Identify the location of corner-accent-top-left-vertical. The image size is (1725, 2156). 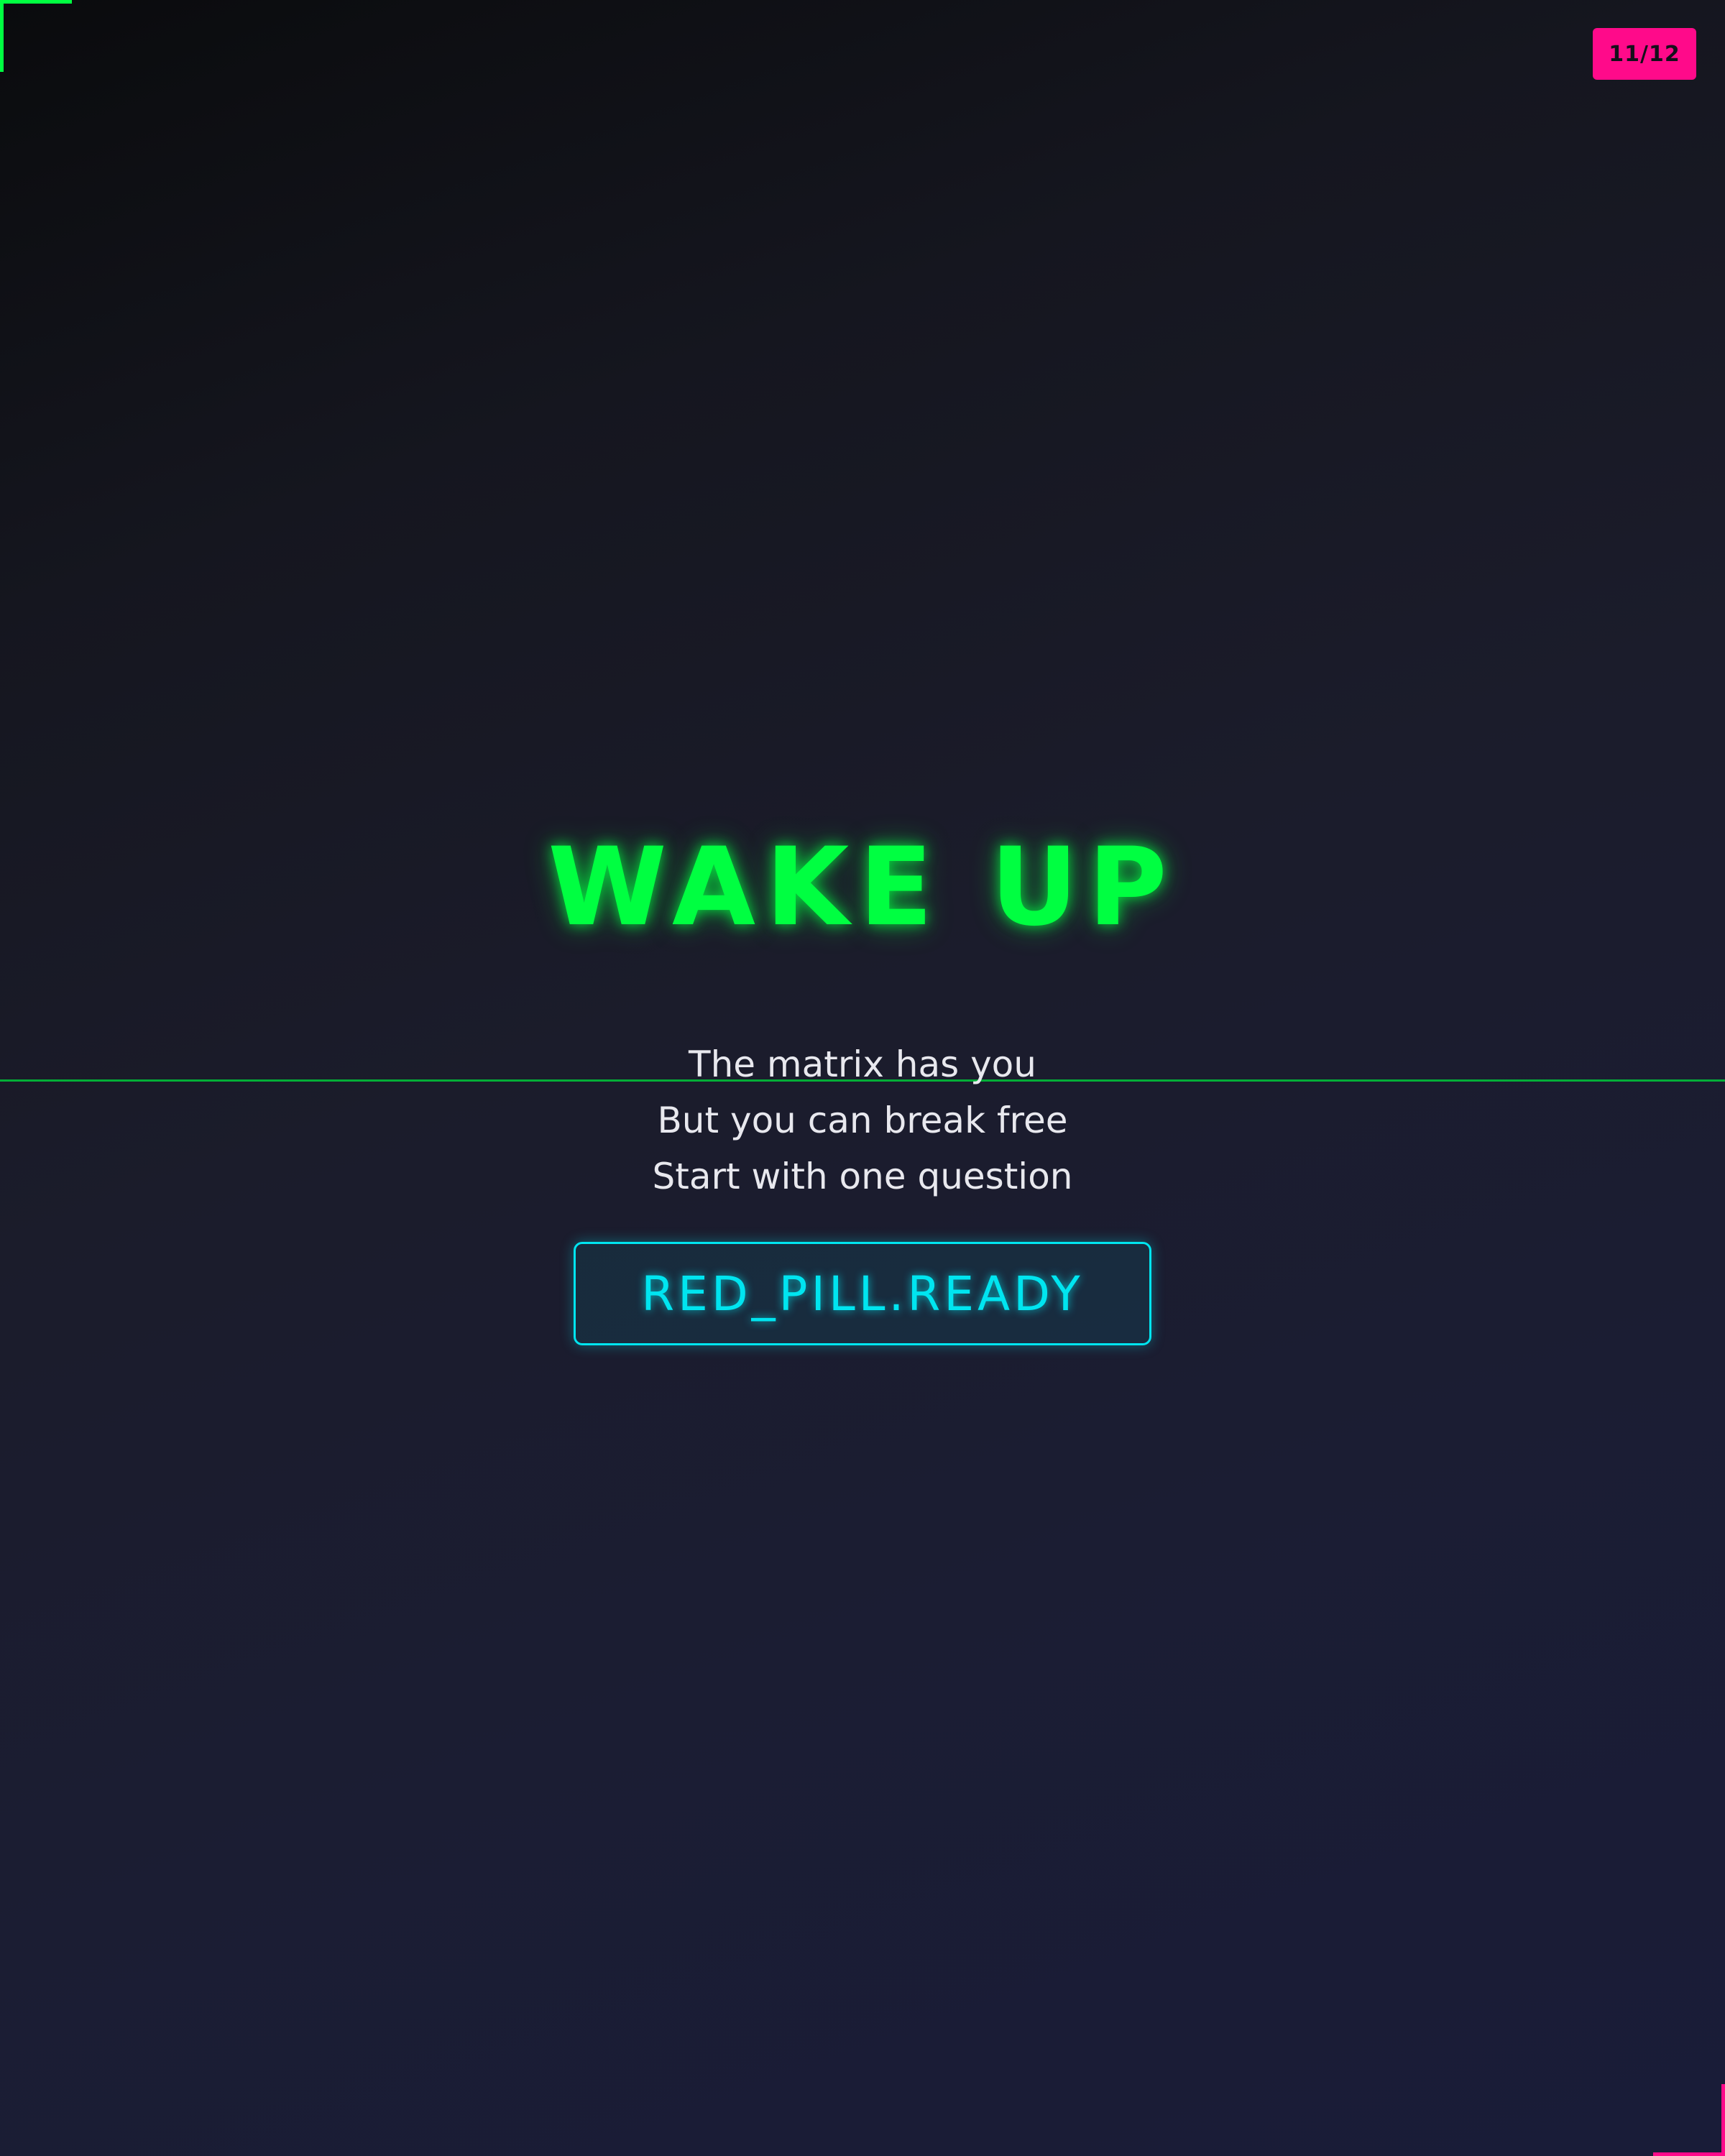
(2, 36).